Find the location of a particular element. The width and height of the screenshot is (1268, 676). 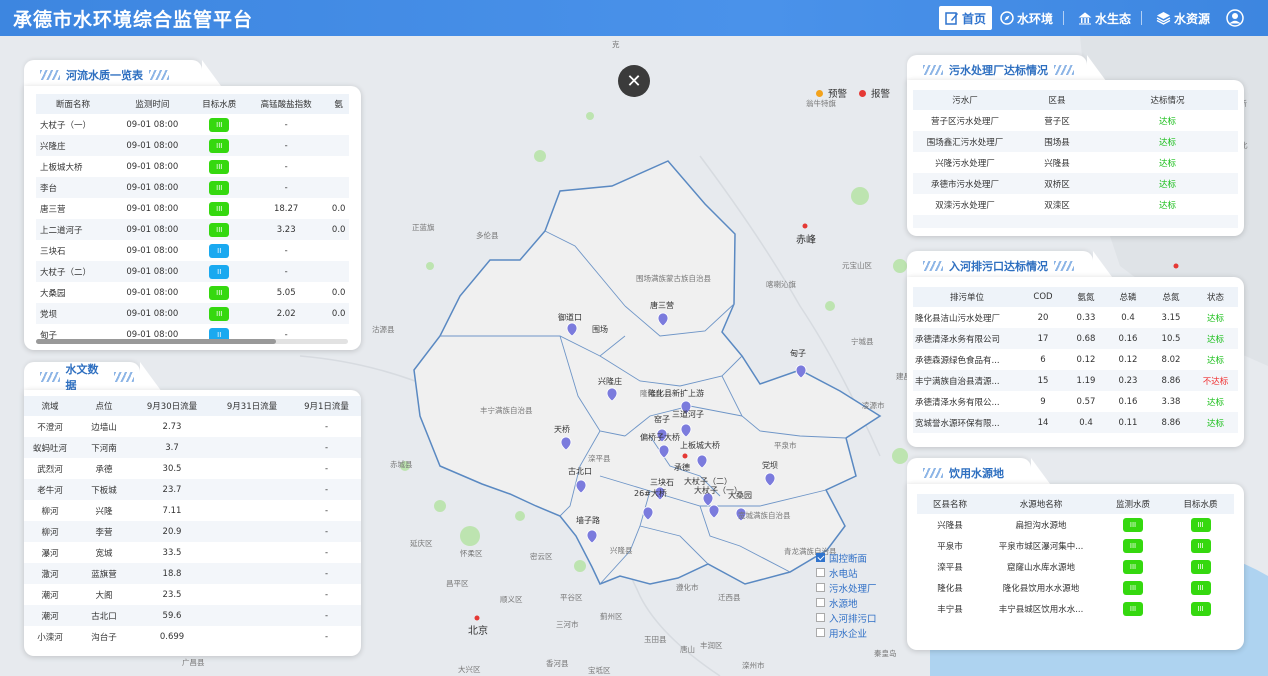

table-cell: 隆化县饮用水水源地 is located at coordinates (1041, 588).